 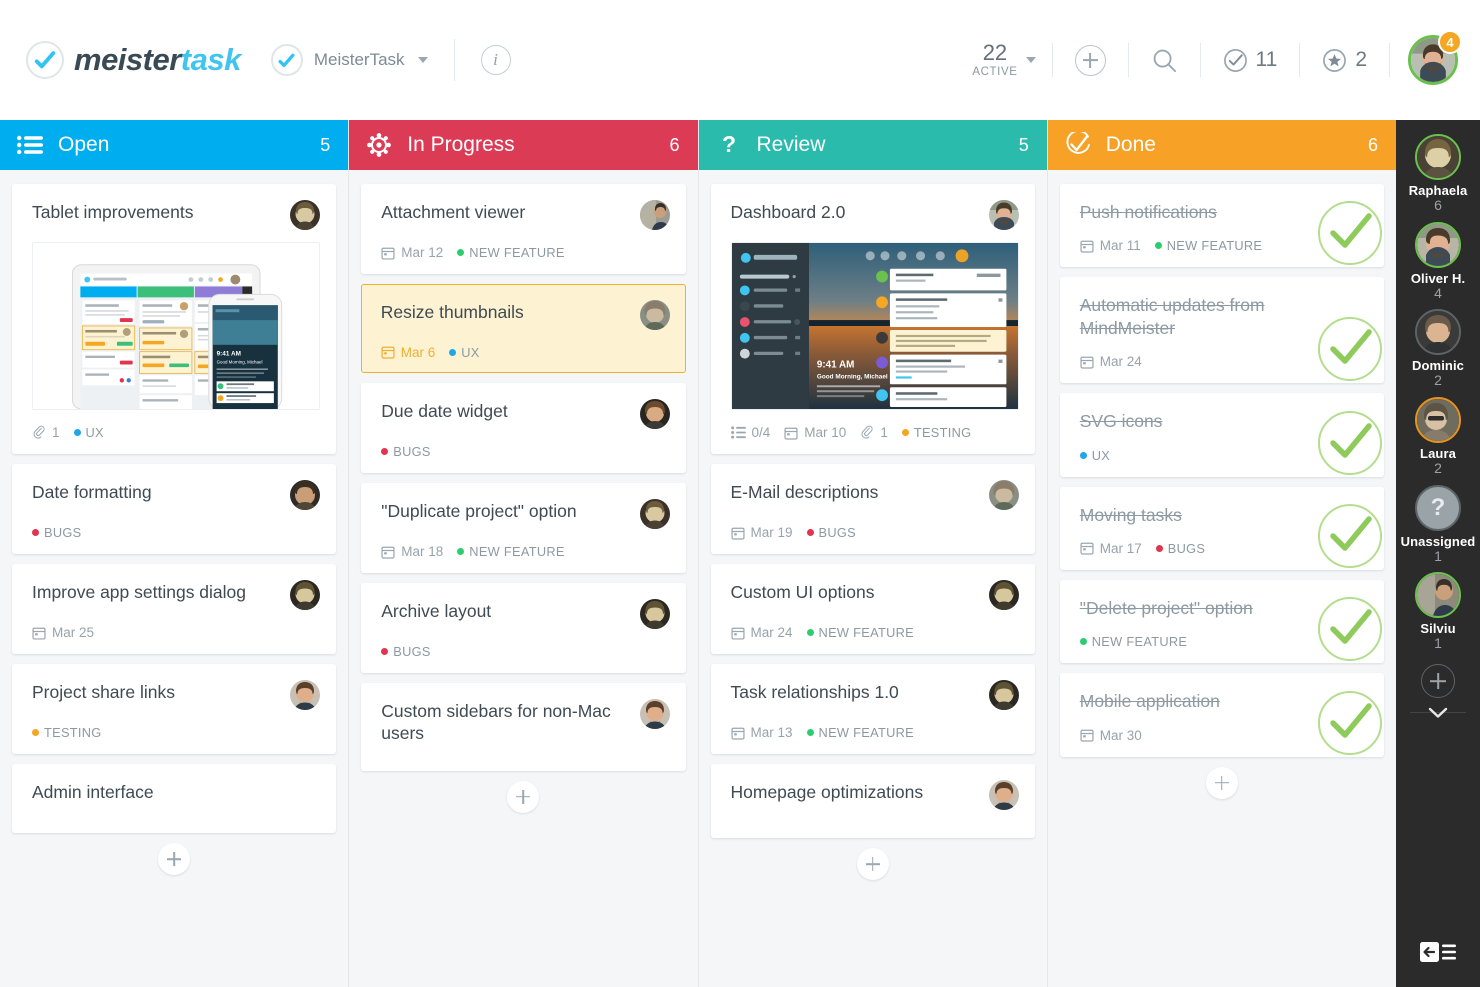 What do you see at coordinates (523, 229) in the screenshot?
I see `task-card: Attachment viewer Mar 12 NEW FEATURE` at bounding box center [523, 229].